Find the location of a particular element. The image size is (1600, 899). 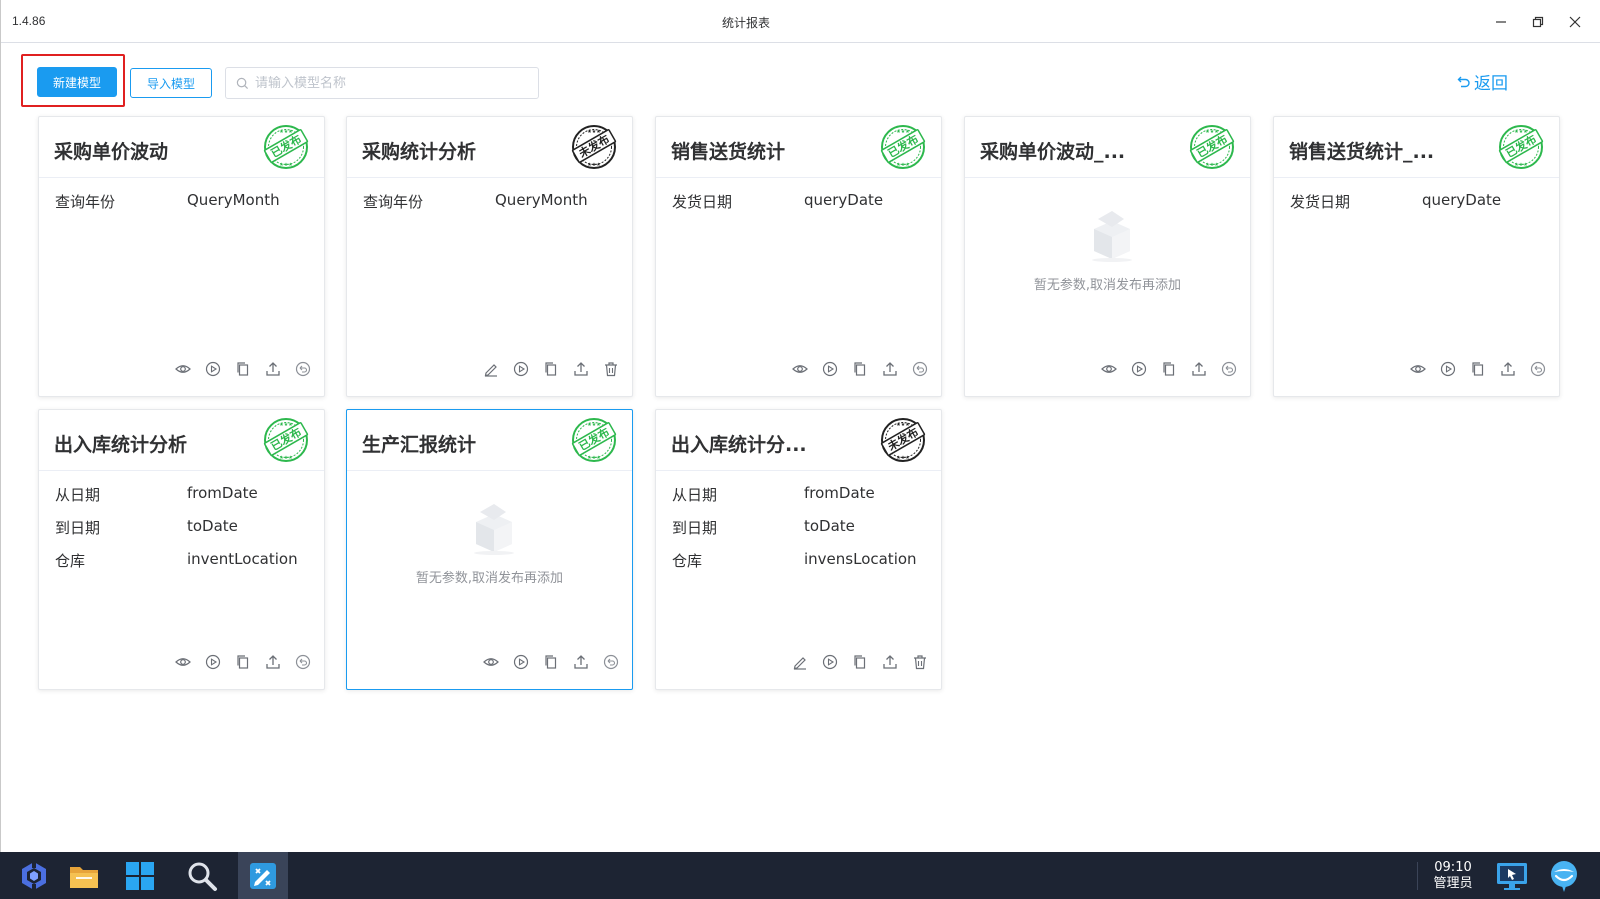

model-card: 采购单价波动 已发布 ★★★ ★★★ 查询年份 QueryMonth is located at coordinates (181, 256).